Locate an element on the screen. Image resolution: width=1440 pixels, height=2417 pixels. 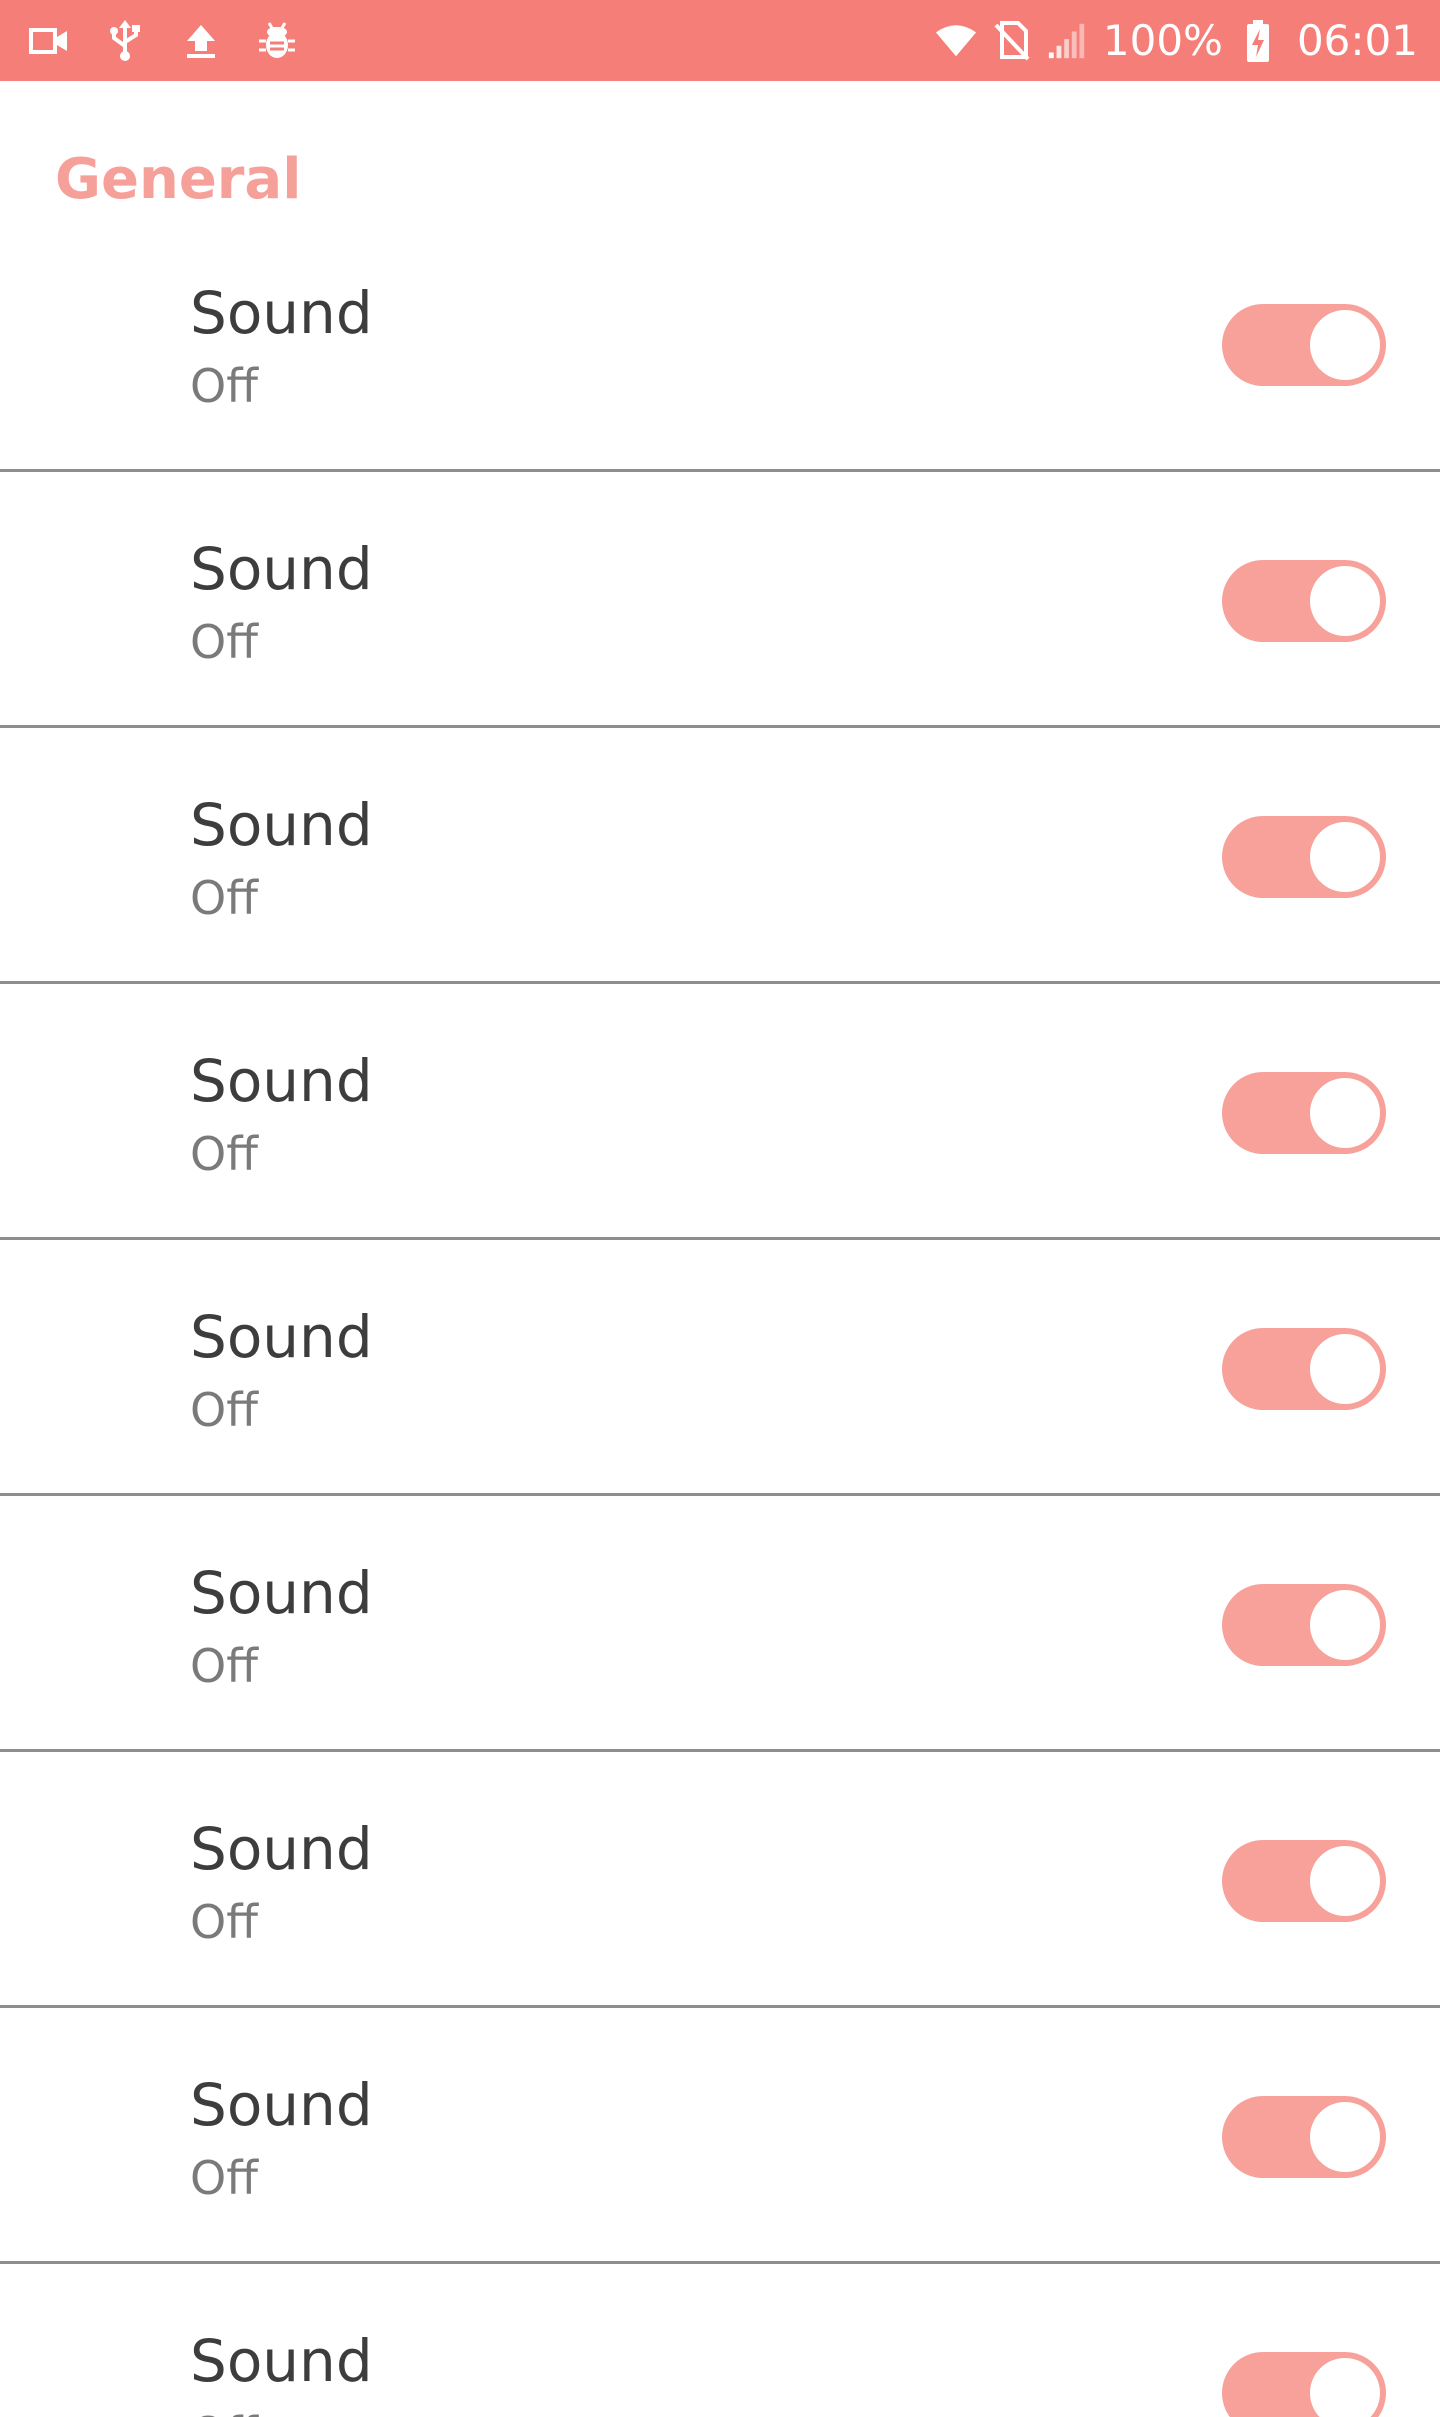
wifi-icon is located at coordinates (956, 41).